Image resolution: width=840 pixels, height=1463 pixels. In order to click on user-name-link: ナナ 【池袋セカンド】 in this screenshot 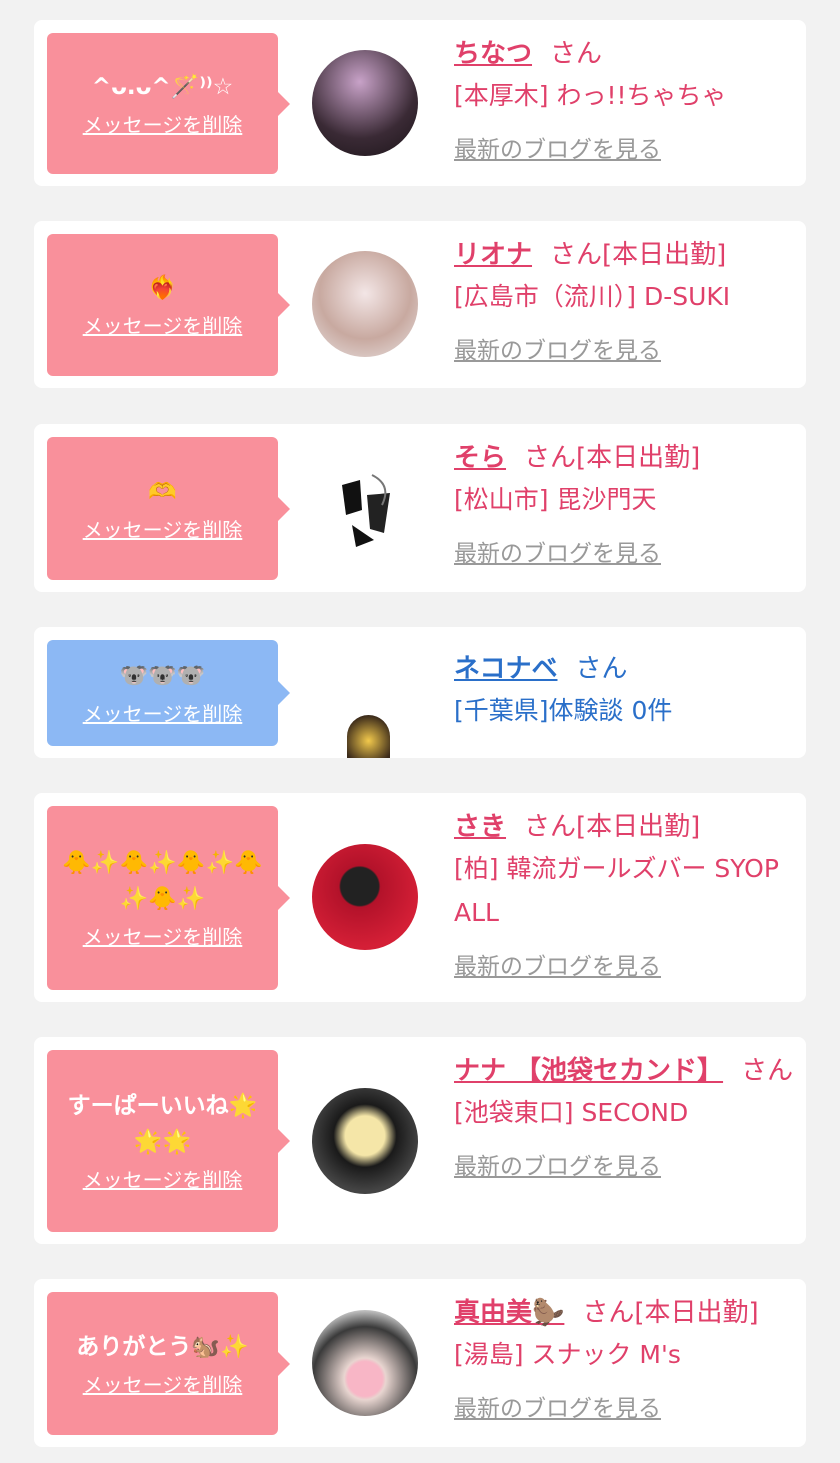, I will do `click(588, 1071)`.